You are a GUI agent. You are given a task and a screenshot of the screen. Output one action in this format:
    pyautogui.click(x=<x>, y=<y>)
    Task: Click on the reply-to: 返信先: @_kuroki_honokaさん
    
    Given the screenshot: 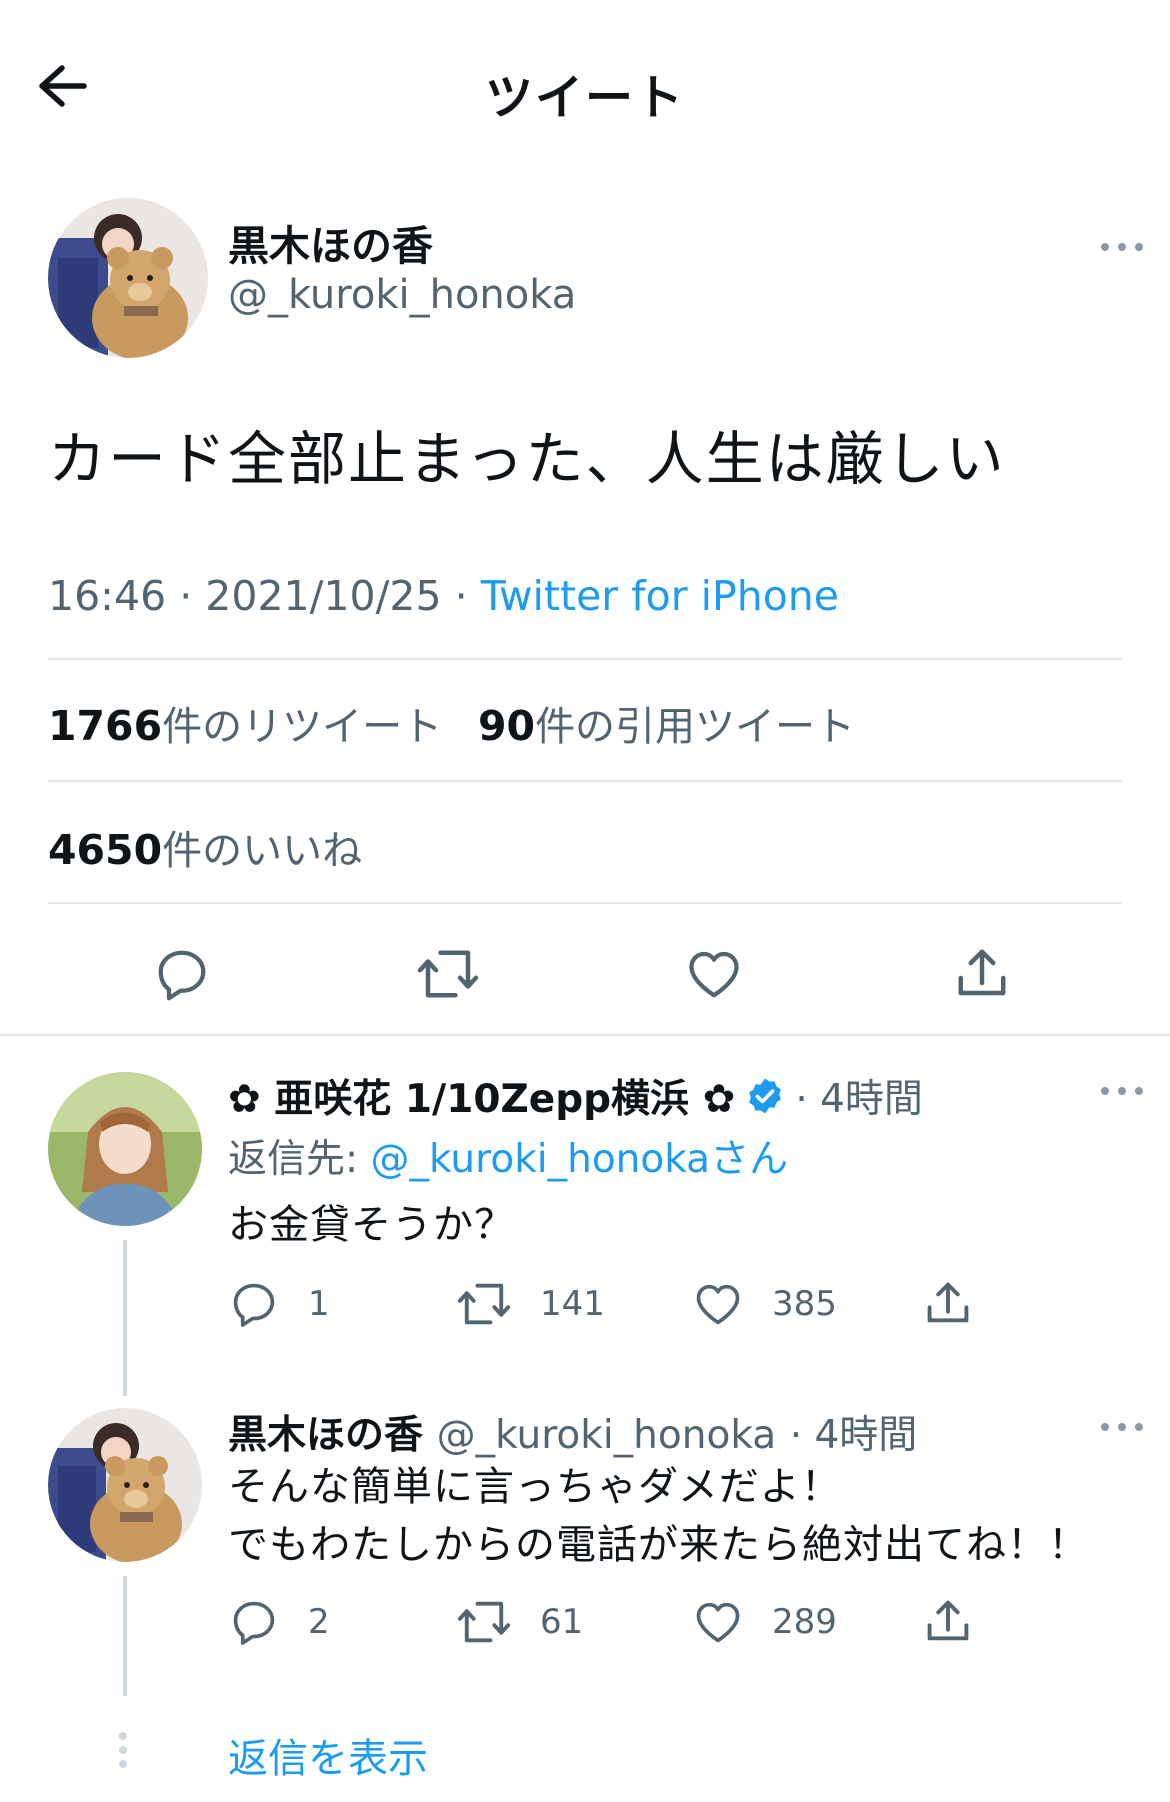 What is the action you would take?
    pyautogui.click(x=508, y=1156)
    